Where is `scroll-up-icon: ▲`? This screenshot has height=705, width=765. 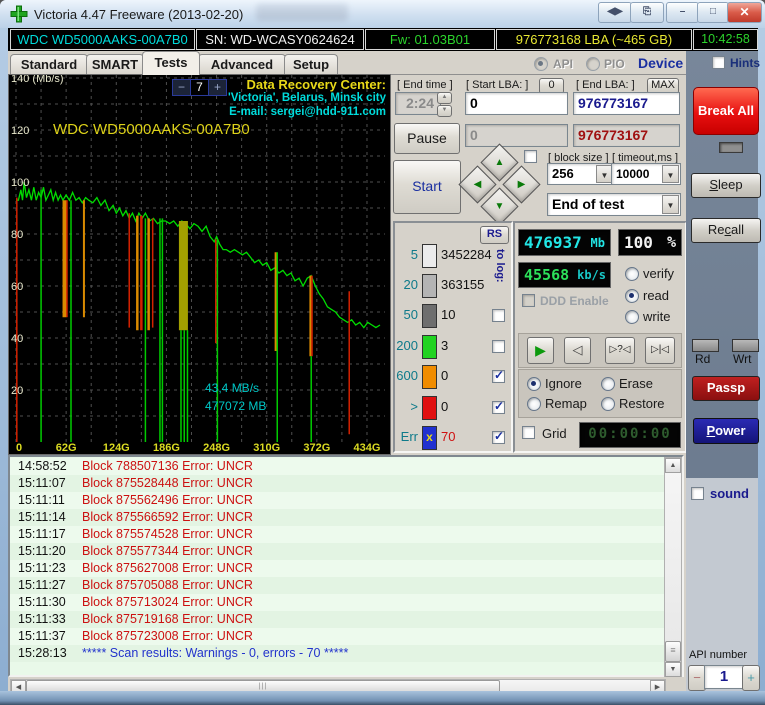 scroll-up-icon: ▲ is located at coordinates (673, 465).